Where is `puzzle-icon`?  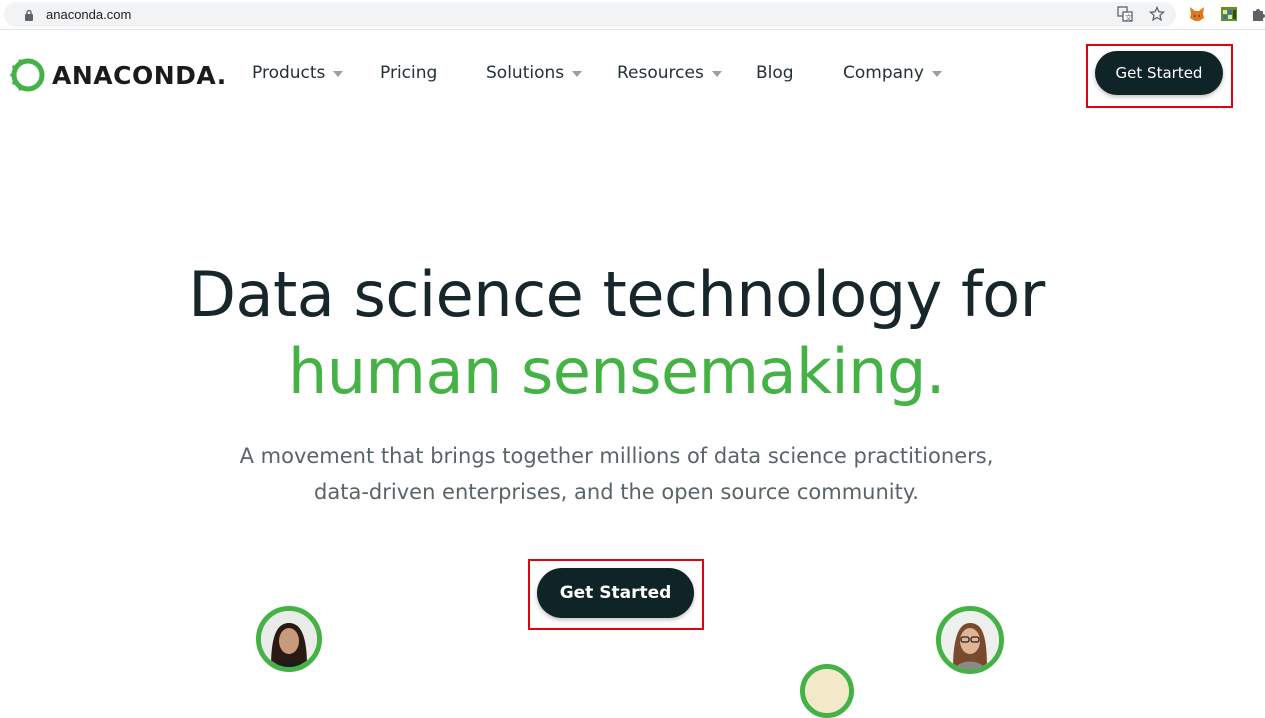 puzzle-icon is located at coordinates (1257, 14).